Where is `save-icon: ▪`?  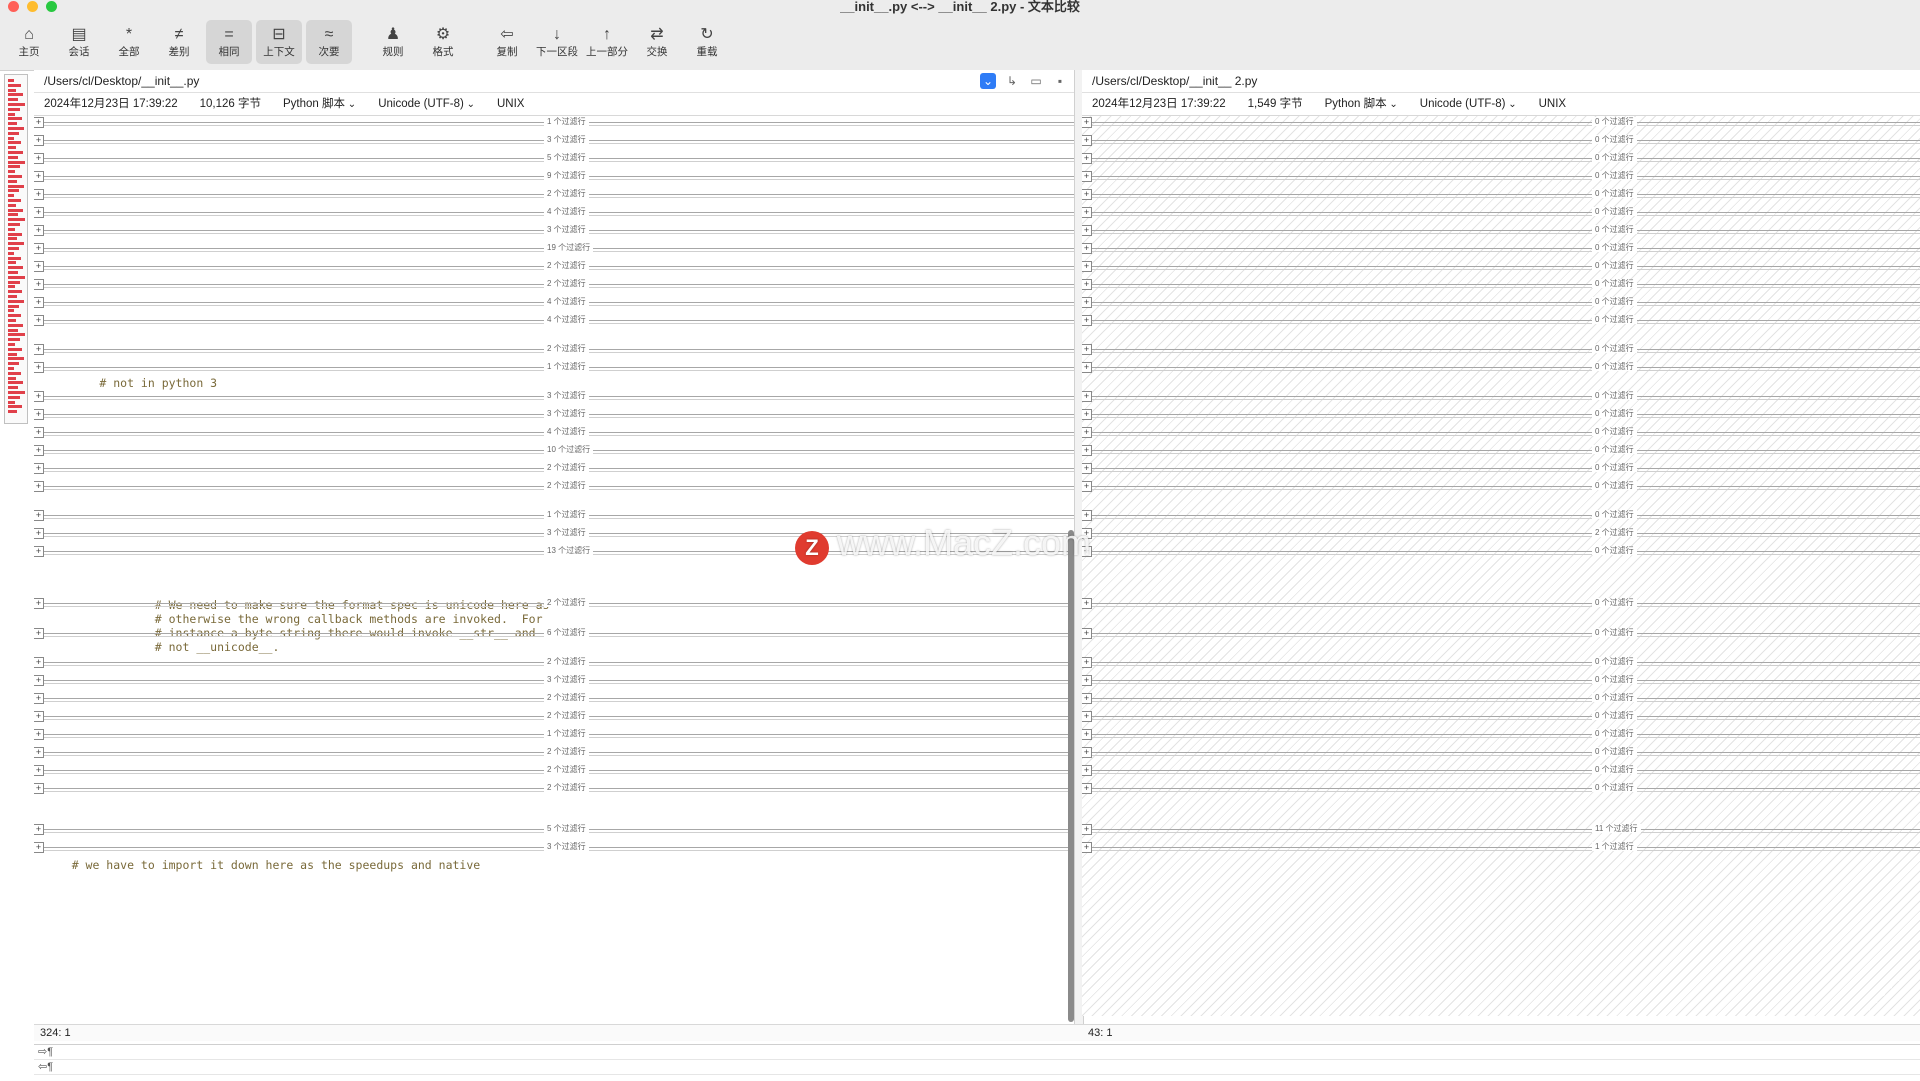
save-icon: ▪ is located at coordinates (1060, 81).